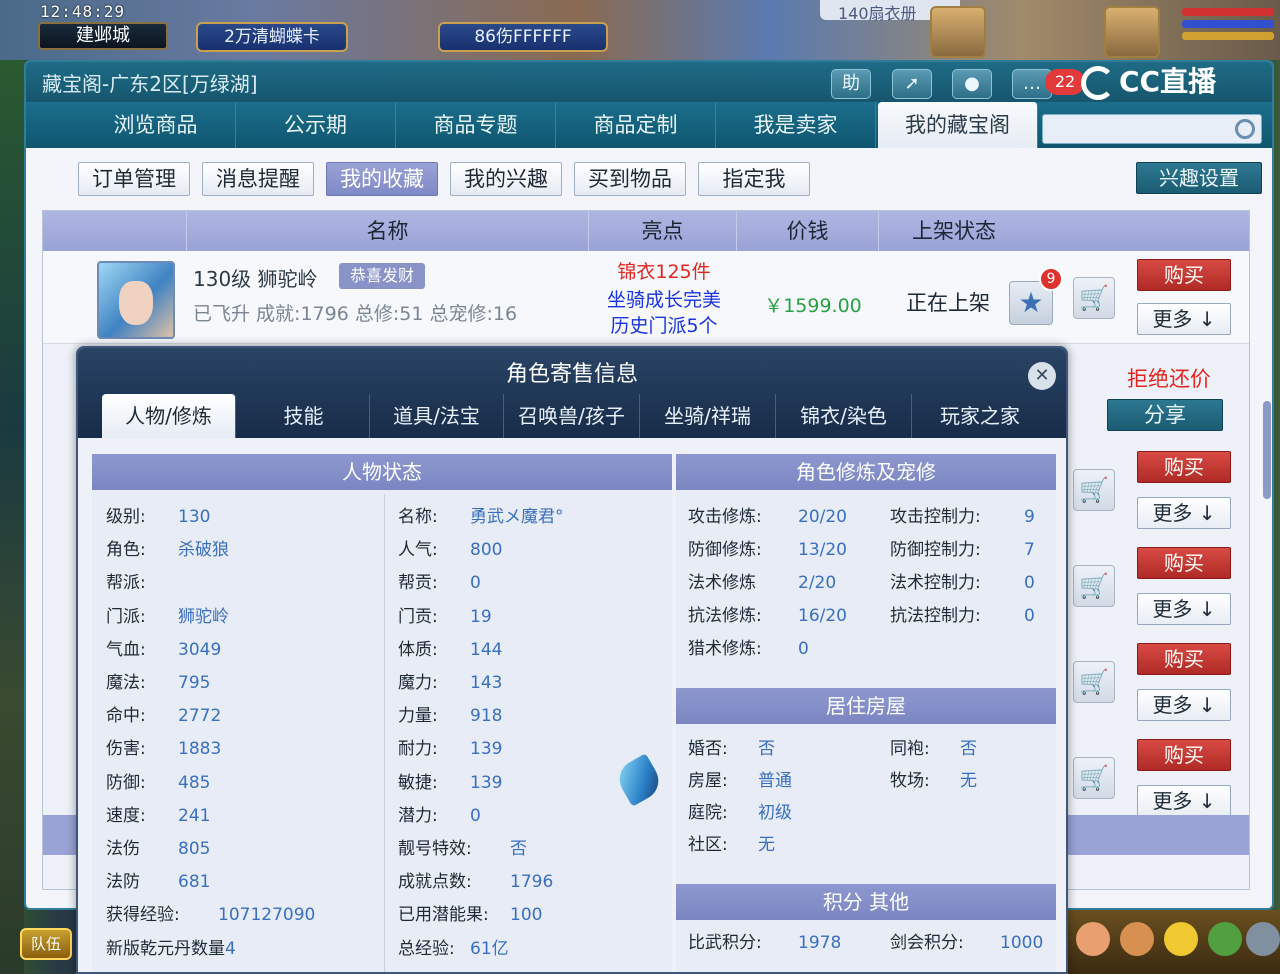 The image size is (1280, 974). I want to click on info-value: 初级, so click(775, 813).